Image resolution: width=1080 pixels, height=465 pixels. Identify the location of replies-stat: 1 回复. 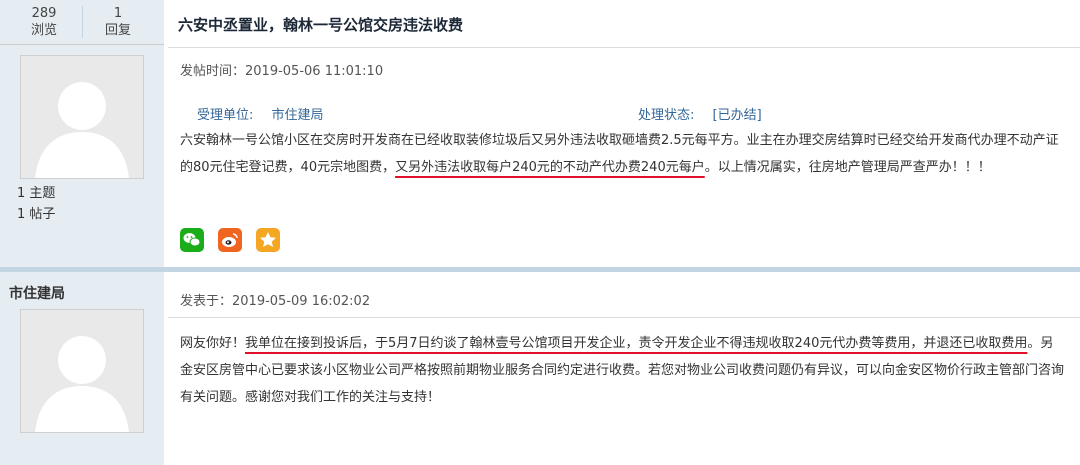
(118, 22).